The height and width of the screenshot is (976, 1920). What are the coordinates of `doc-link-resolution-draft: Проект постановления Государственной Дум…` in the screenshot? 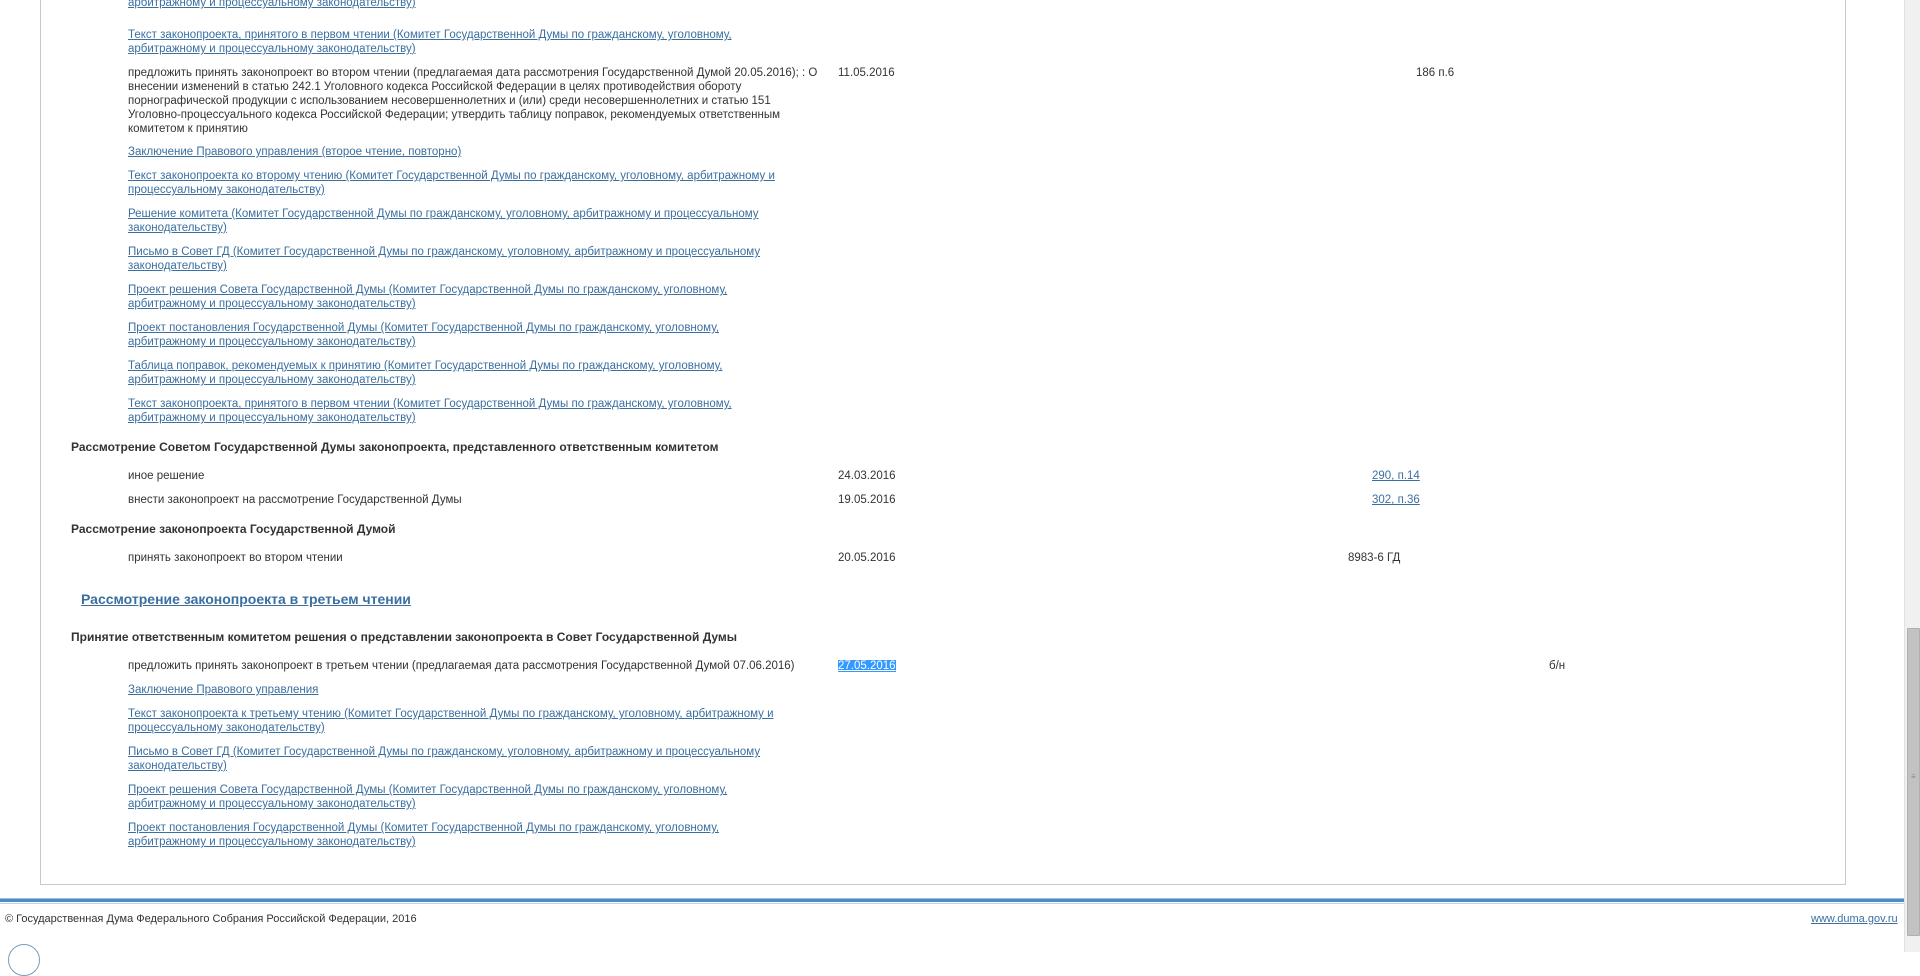 It's located at (448, 335).